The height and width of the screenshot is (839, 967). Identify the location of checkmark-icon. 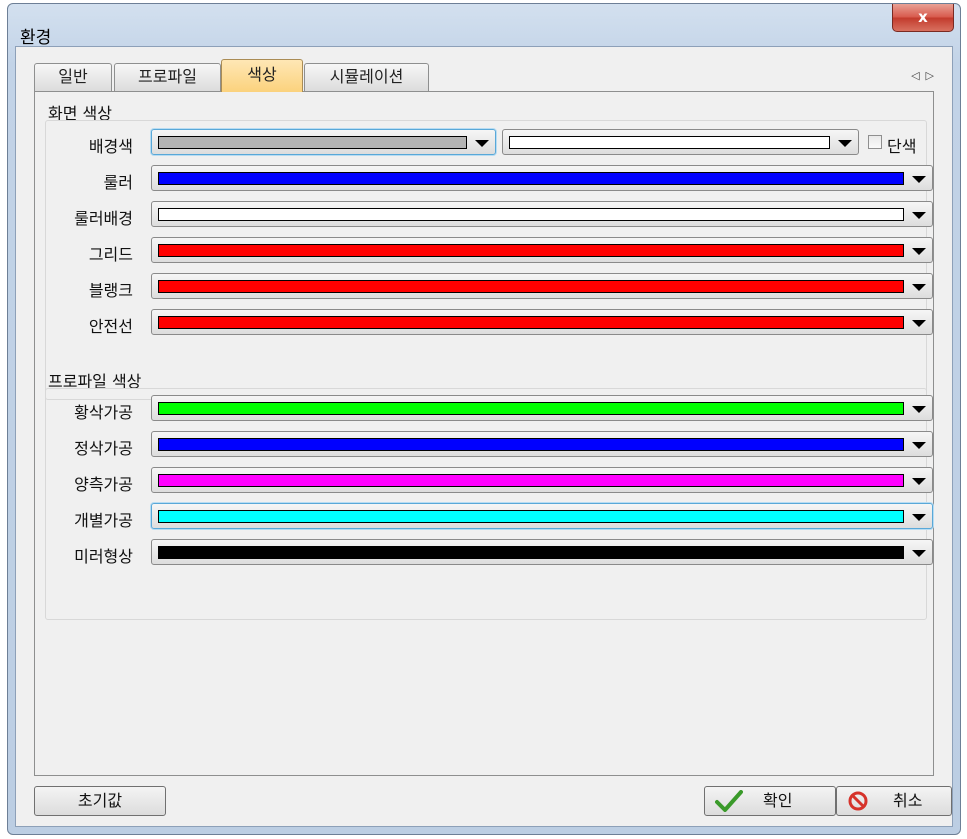
(729, 801).